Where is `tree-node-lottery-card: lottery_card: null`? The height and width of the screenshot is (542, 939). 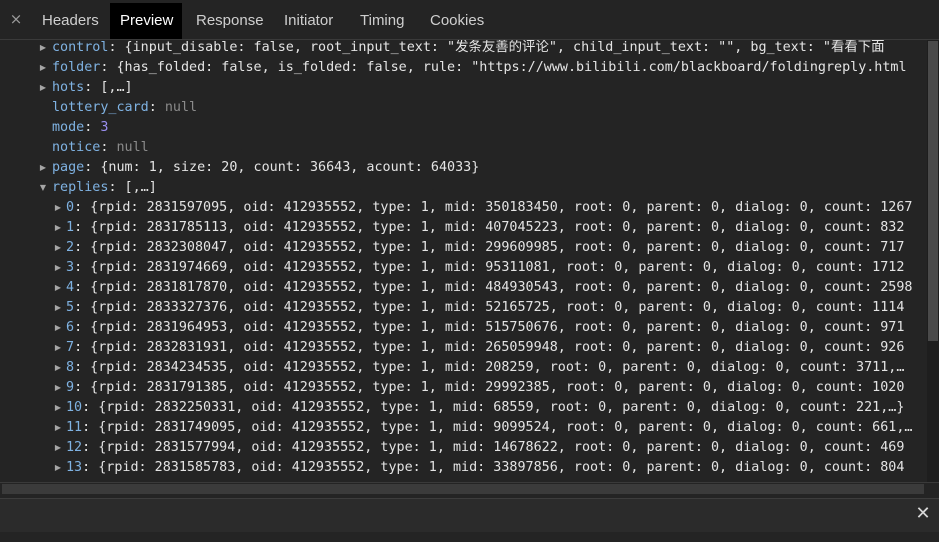
tree-node-lottery-card: lottery_card: null is located at coordinates (124, 108).